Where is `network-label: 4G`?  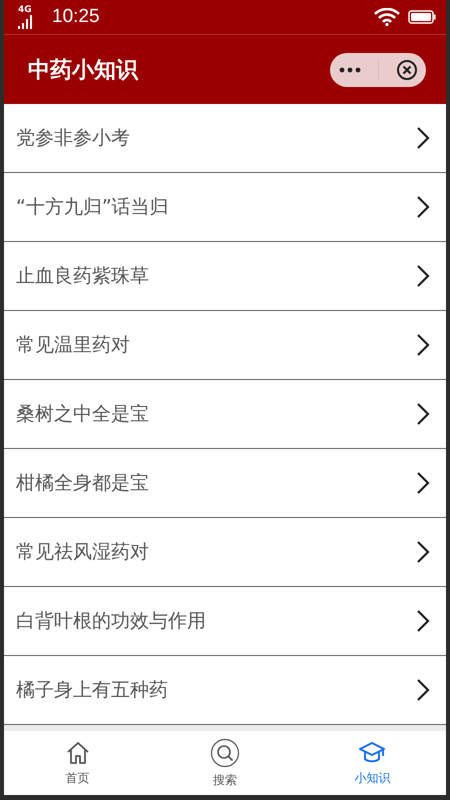
network-label: 4G is located at coordinates (25, 10).